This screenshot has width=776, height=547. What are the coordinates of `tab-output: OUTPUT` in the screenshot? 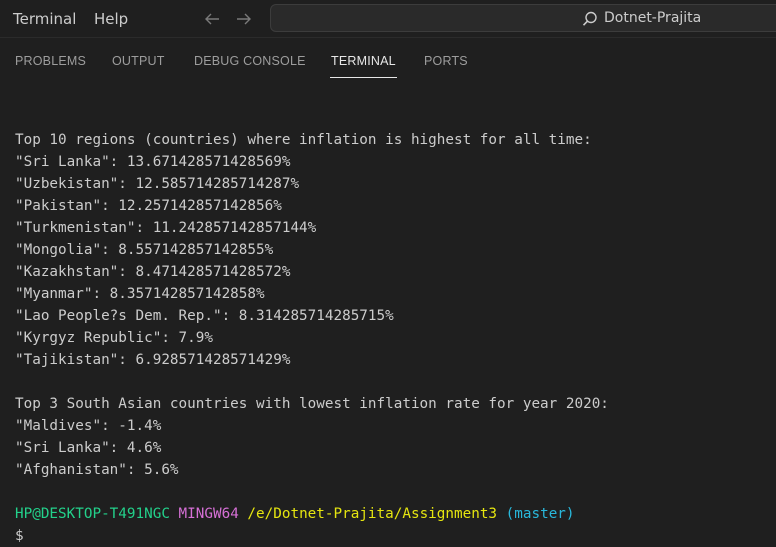 It's located at (138, 60).